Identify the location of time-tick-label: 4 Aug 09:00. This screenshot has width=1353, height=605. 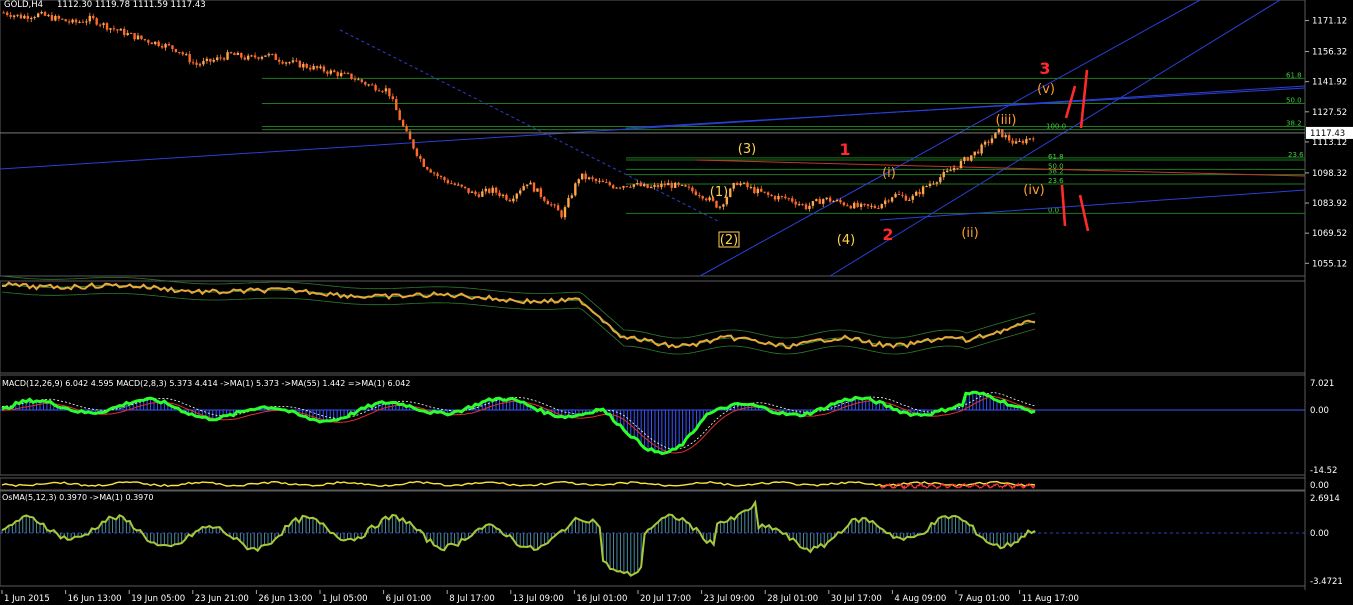
(920, 599).